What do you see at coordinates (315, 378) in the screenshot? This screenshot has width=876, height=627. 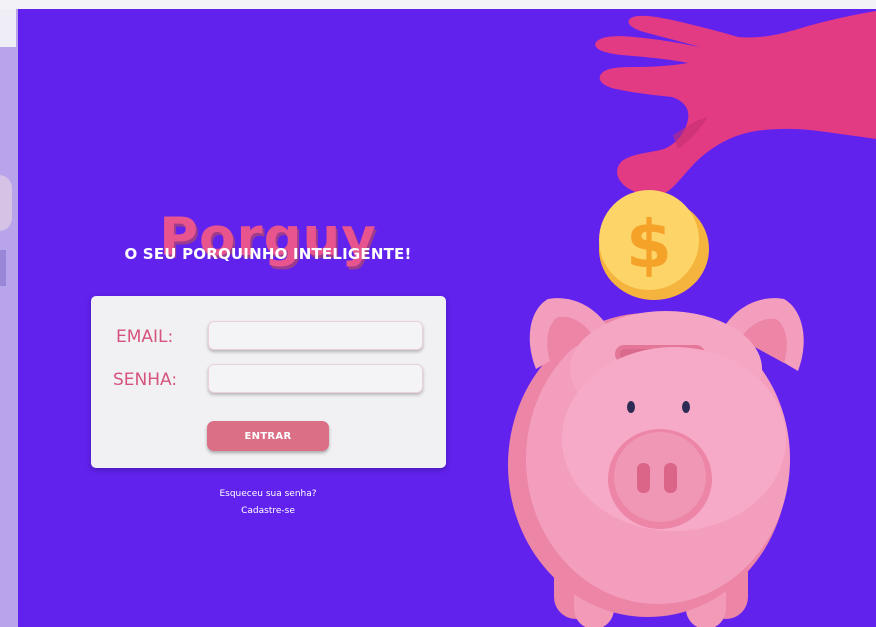 I see `password-input` at bounding box center [315, 378].